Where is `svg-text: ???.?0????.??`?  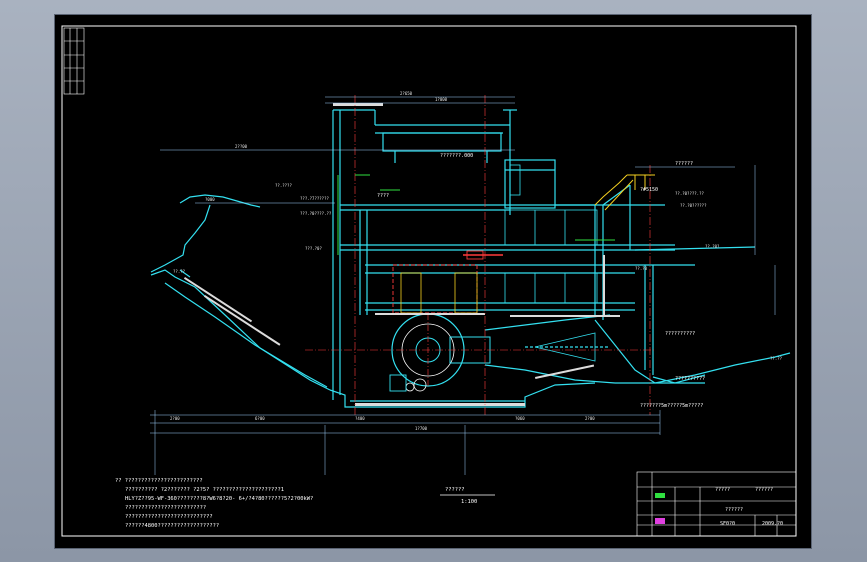
svg-text: ???.?0????.?? is located at coordinates (316, 213).